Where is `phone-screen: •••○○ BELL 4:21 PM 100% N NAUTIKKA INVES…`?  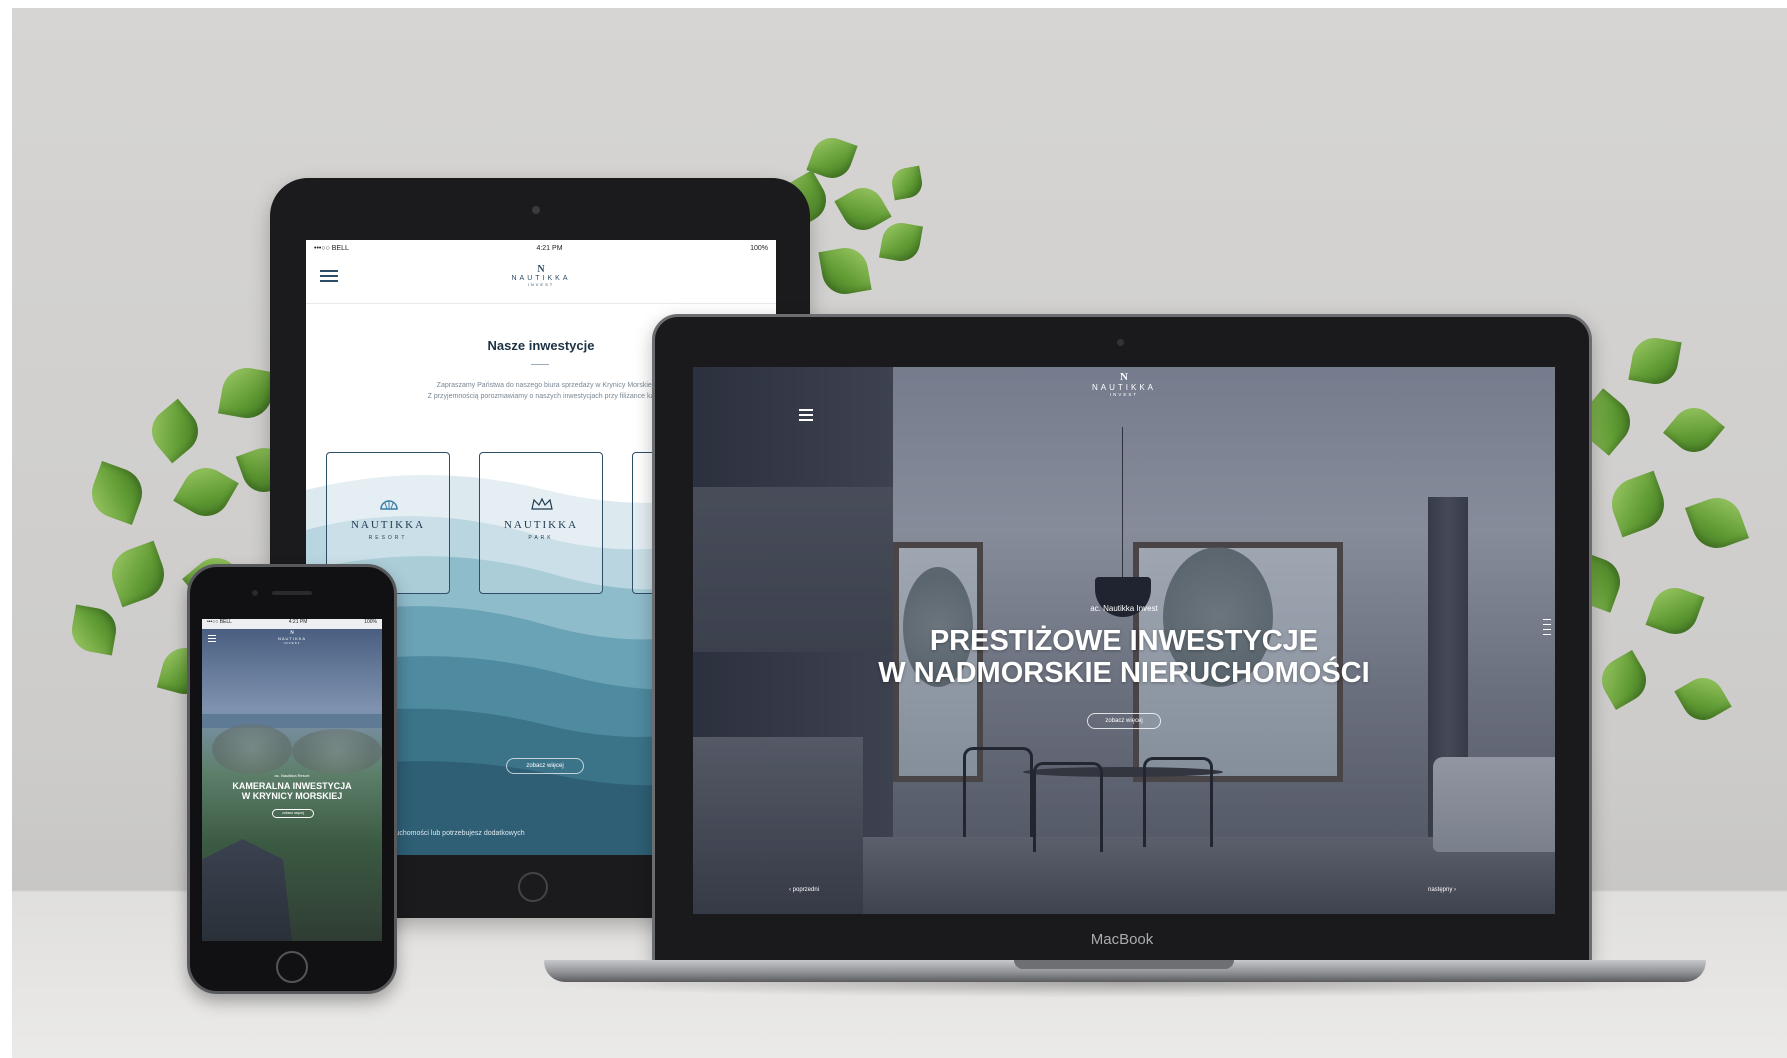
phone-screen: •••○○ BELL 4:21 PM 100% N NAUTIKKA INVES… is located at coordinates (292, 780).